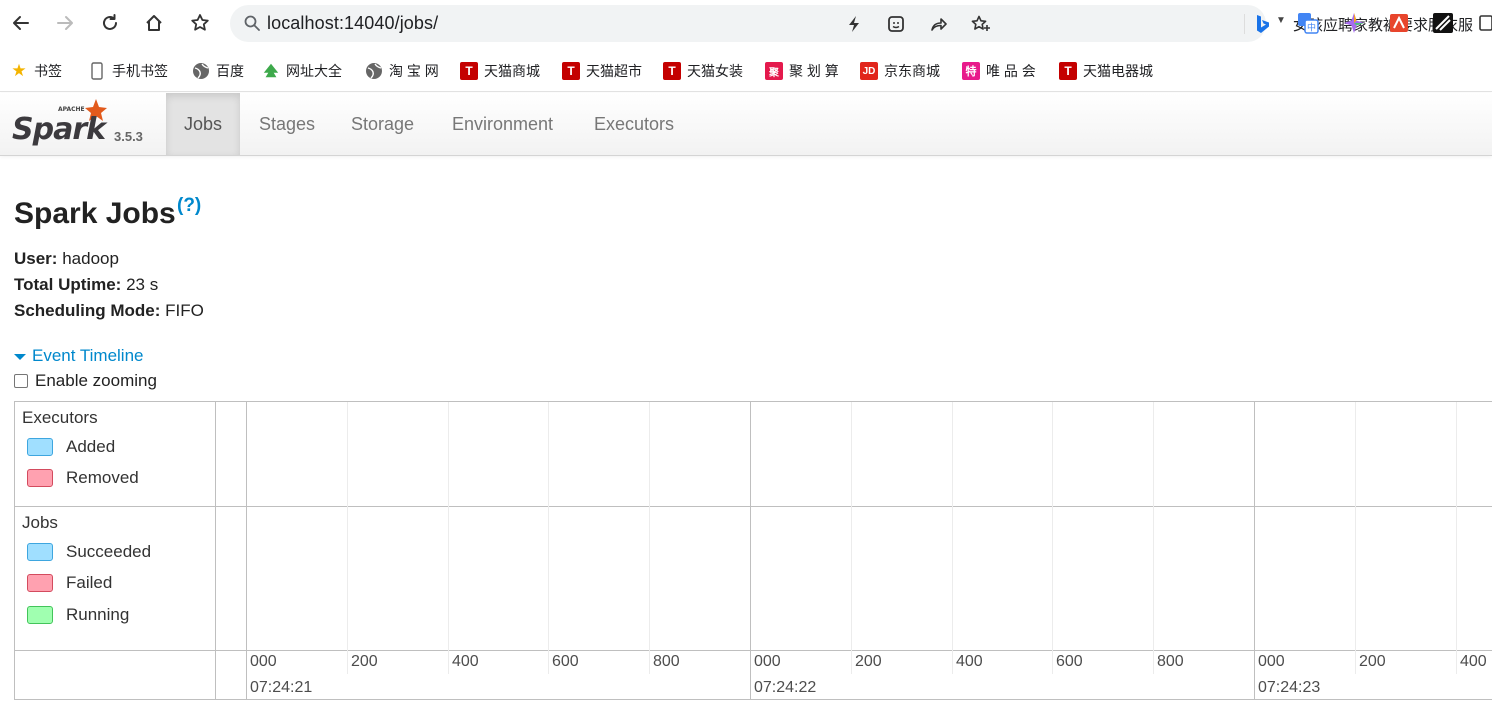 Image resolution: width=1492 pixels, height=721 pixels. Describe the element at coordinates (203, 124) in the screenshot. I see `tab-jobs: Jobs` at that location.